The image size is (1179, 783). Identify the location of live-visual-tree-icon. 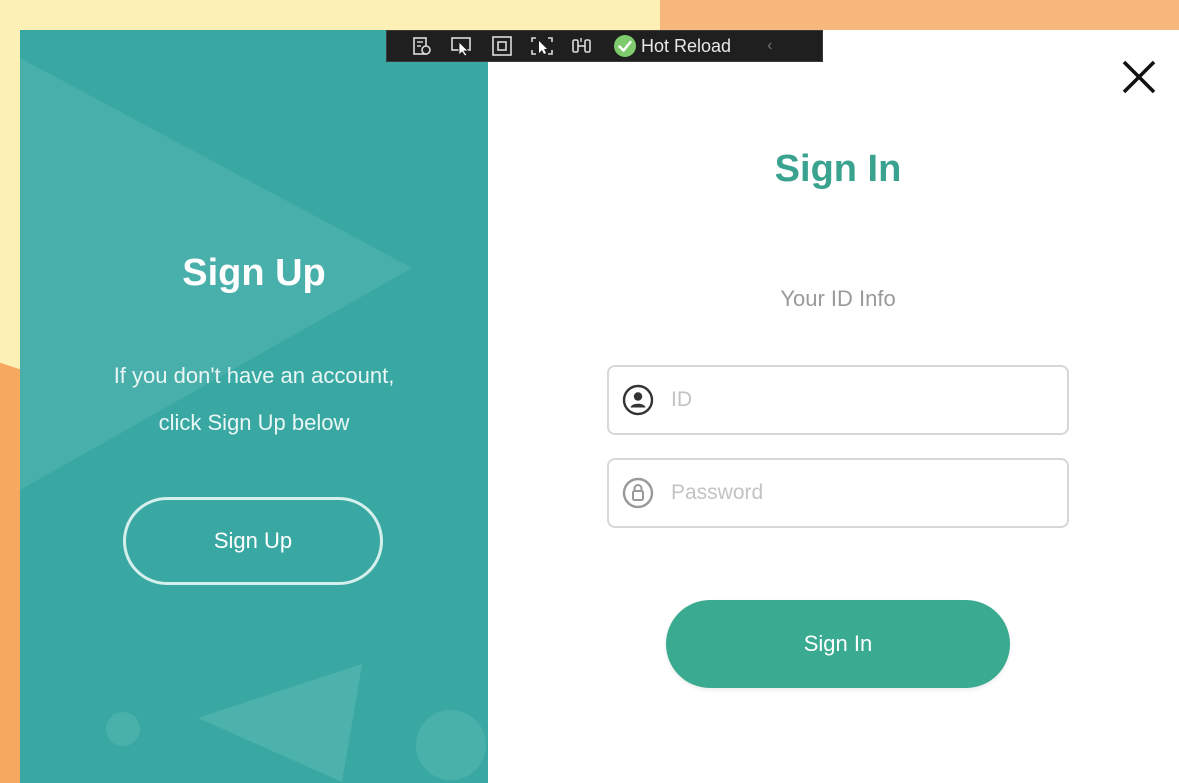
(422, 46).